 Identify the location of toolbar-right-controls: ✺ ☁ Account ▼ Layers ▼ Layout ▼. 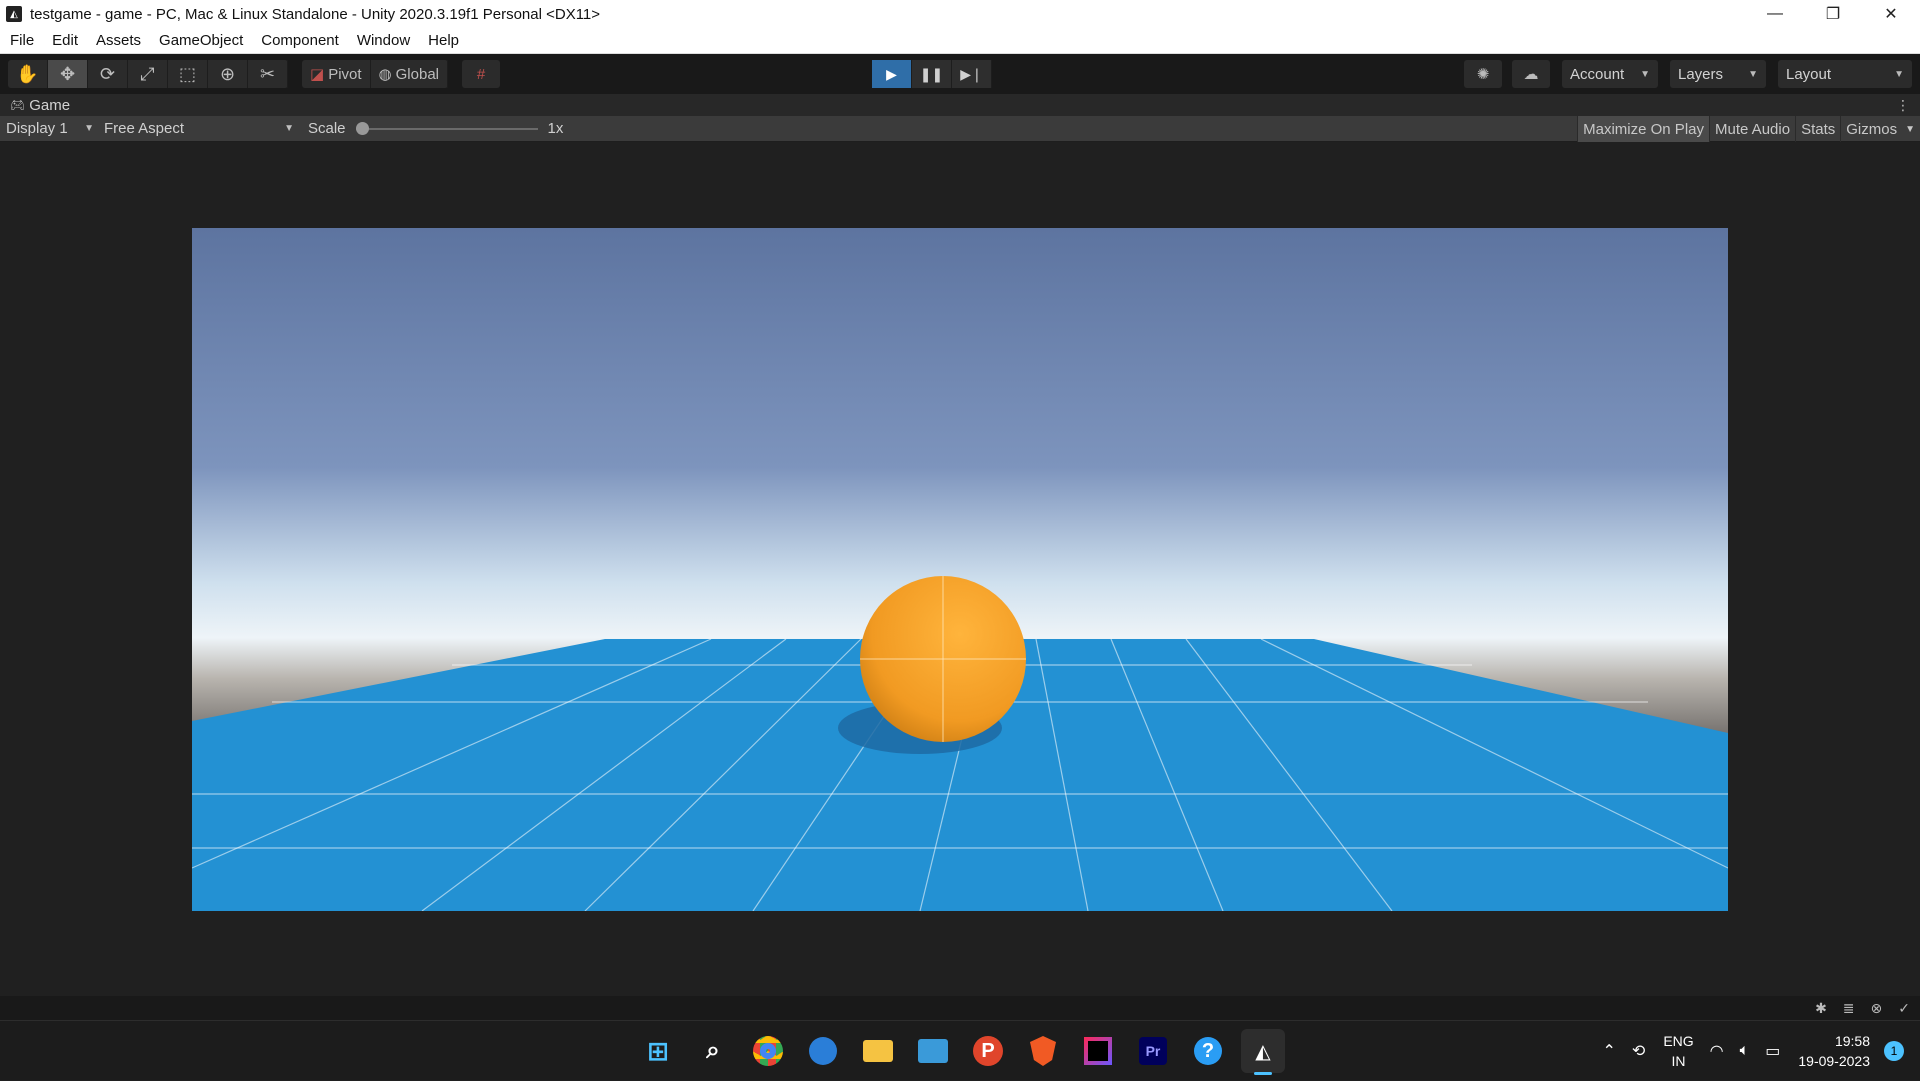
(1683, 74).